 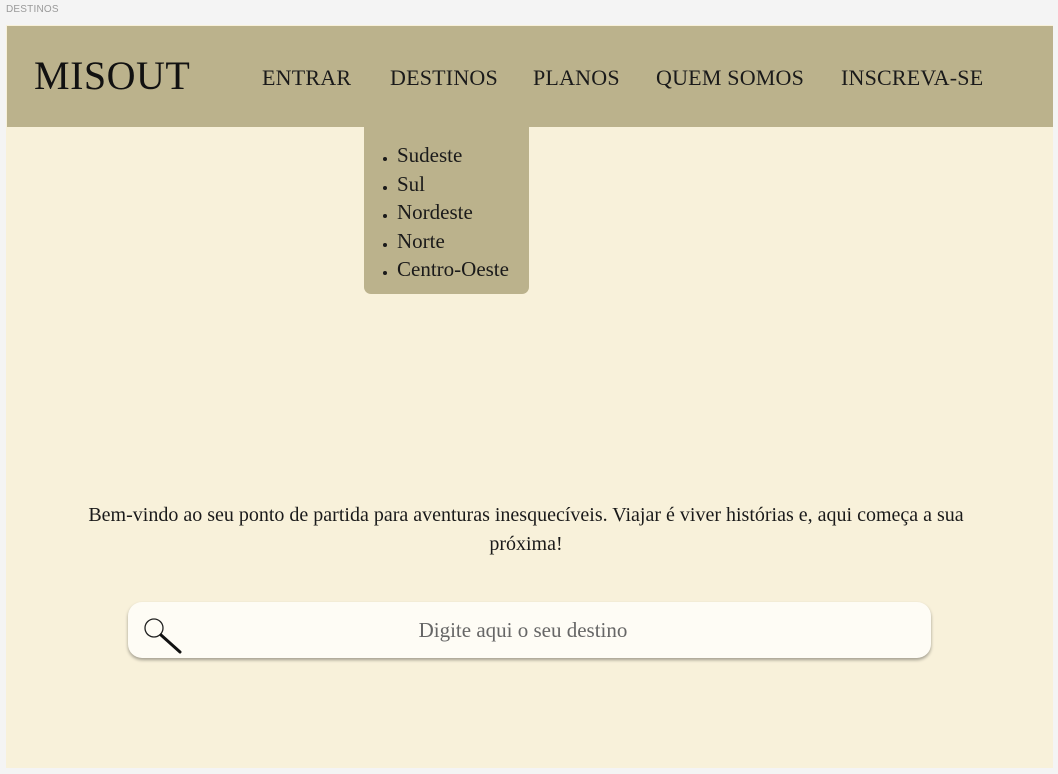 What do you see at coordinates (463, 269) in the screenshot?
I see `dropdown-item-centro-oeste: Centro-Oeste` at bounding box center [463, 269].